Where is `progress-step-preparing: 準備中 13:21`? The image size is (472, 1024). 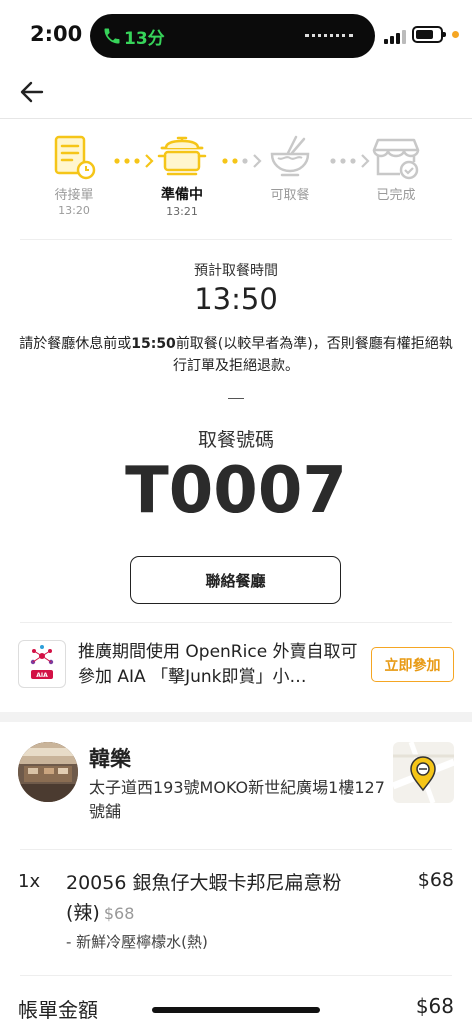
progress-step-preparing: 準備中 13:21 is located at coordinates (182, 176).